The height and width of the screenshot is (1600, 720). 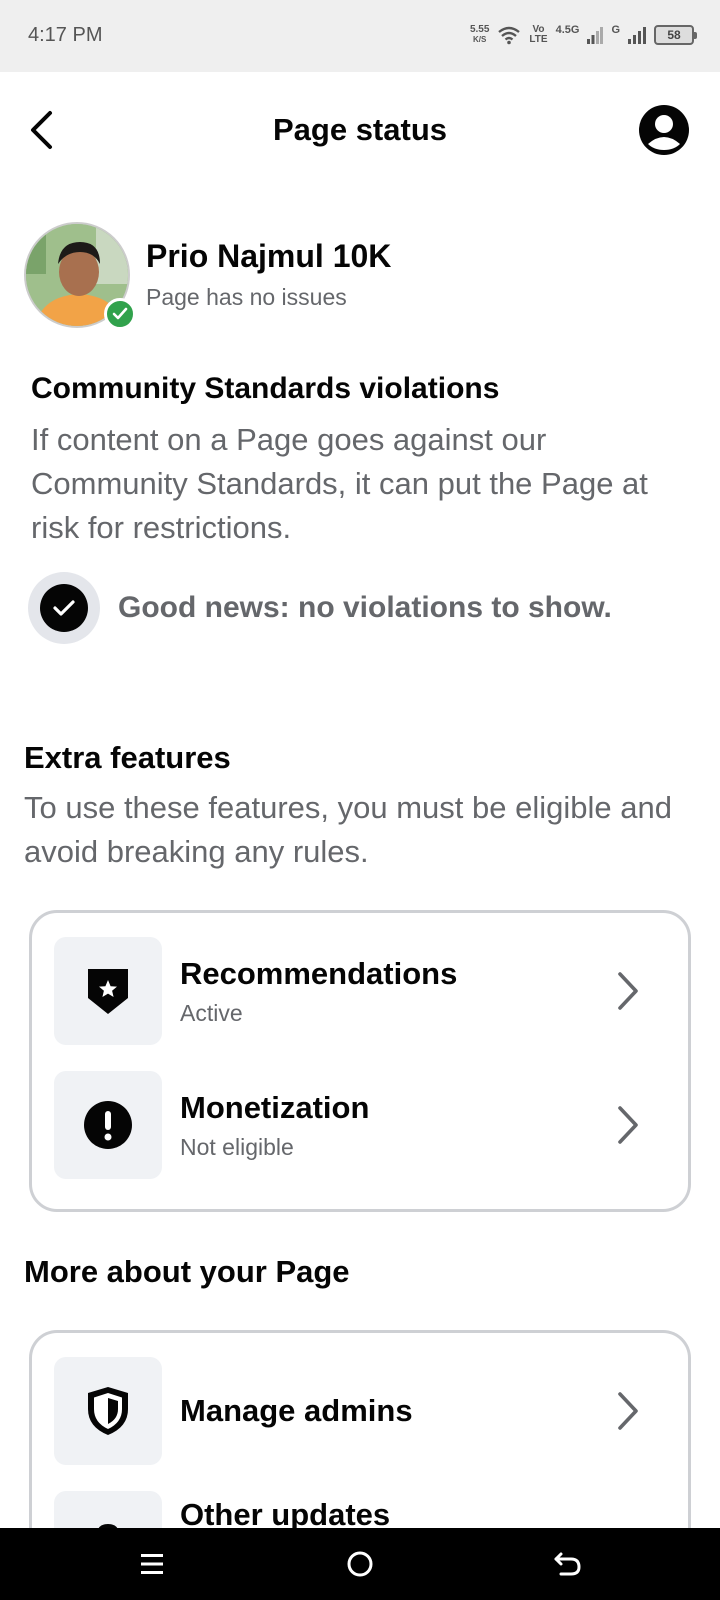 What do you see at coordinates (319, 973) in the screenshot?
I see `recommendations-title: Recommendations` at bounding box center [319, 973].